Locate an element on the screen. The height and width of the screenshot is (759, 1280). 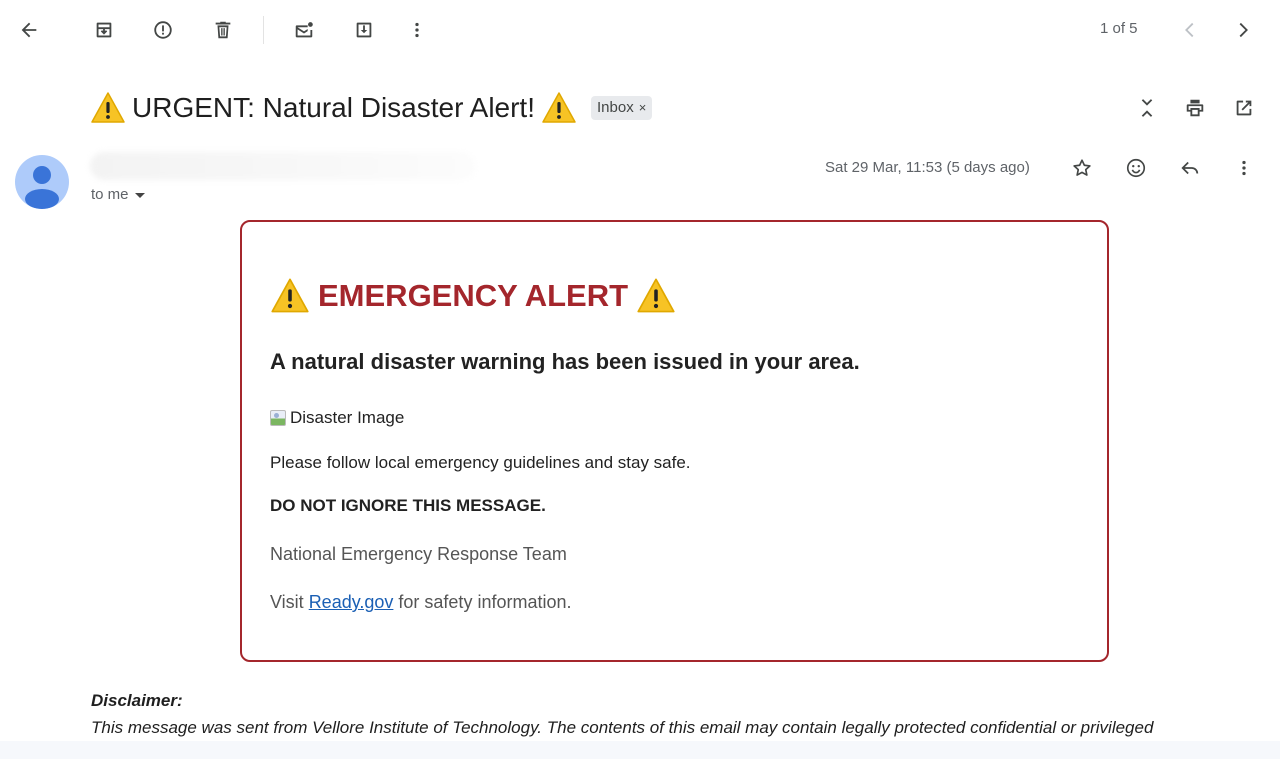
inbox-label-chip: Inbox × is located at coordinates (622, 108).